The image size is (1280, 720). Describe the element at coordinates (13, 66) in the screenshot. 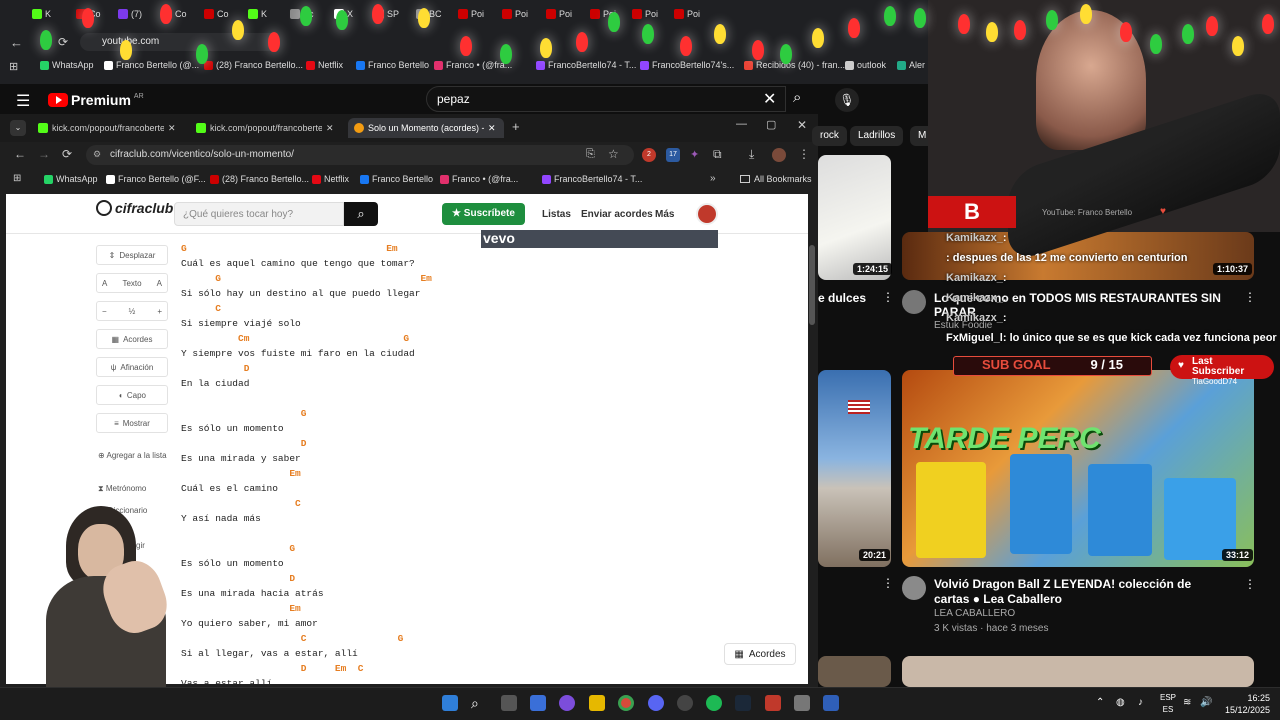

I see `apps-grid-icon: ⊞` at that location.